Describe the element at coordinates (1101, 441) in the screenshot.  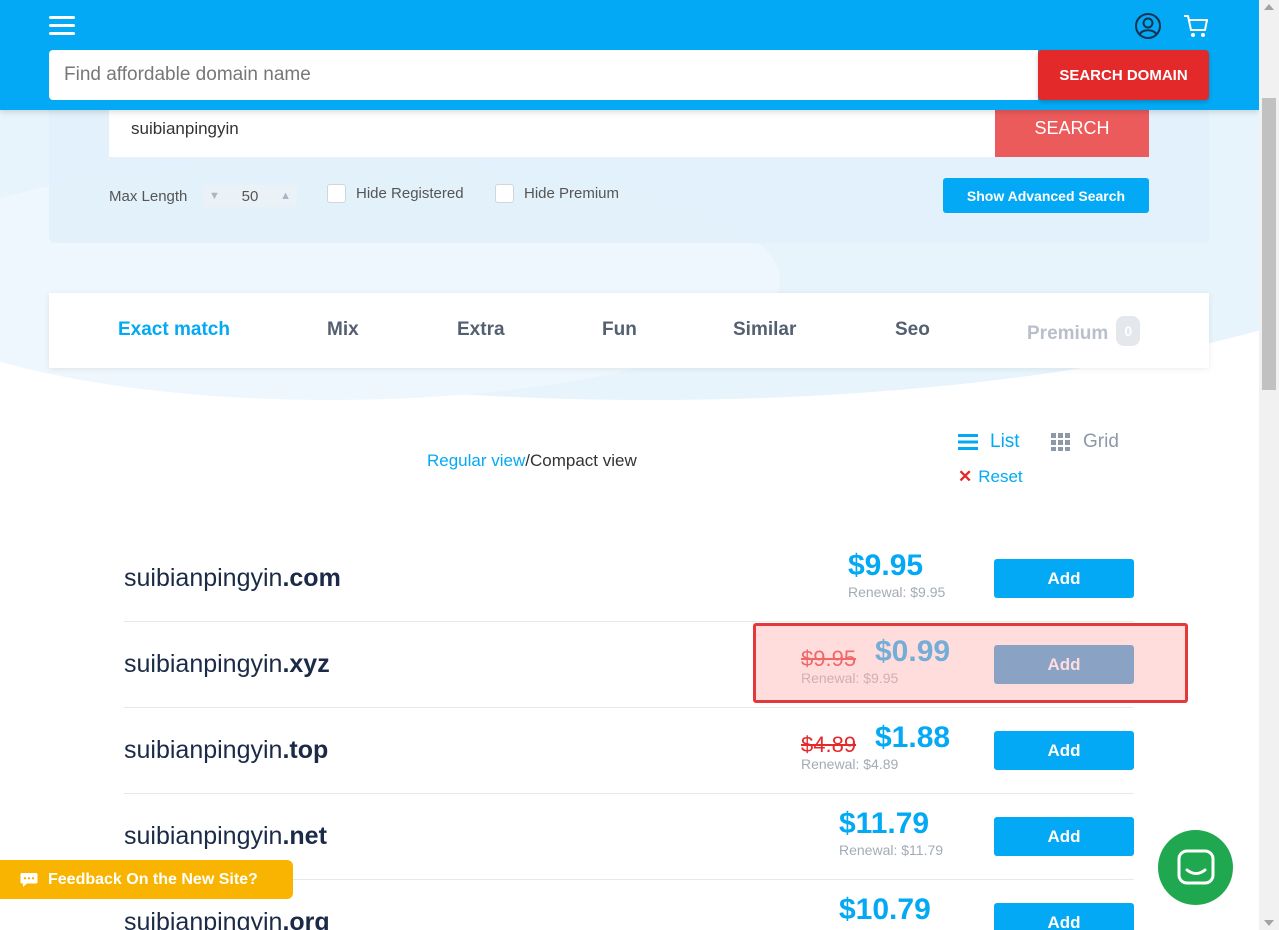
I see `grid-label: Grid` at that location.